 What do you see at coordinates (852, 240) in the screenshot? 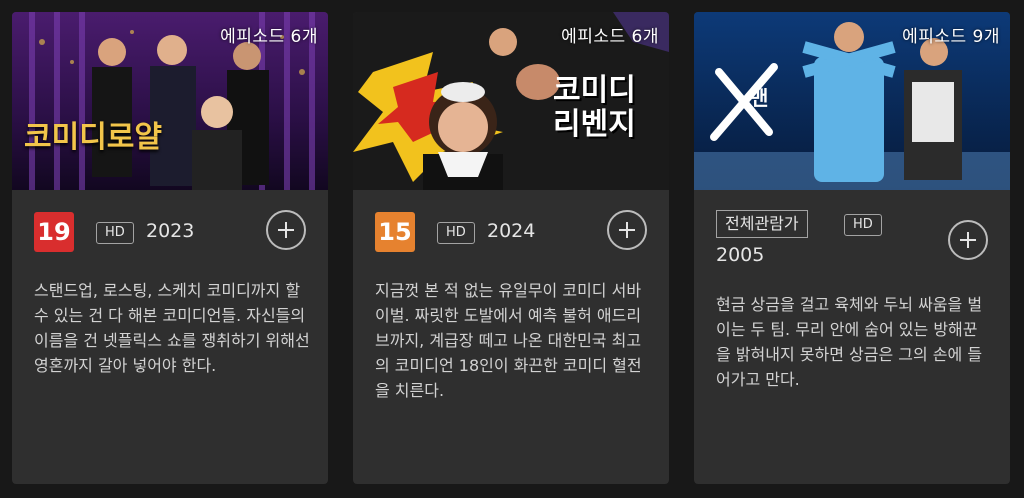
I see `meta-row: 전체관람가 HD 2005` at bounding box center [852, 240].